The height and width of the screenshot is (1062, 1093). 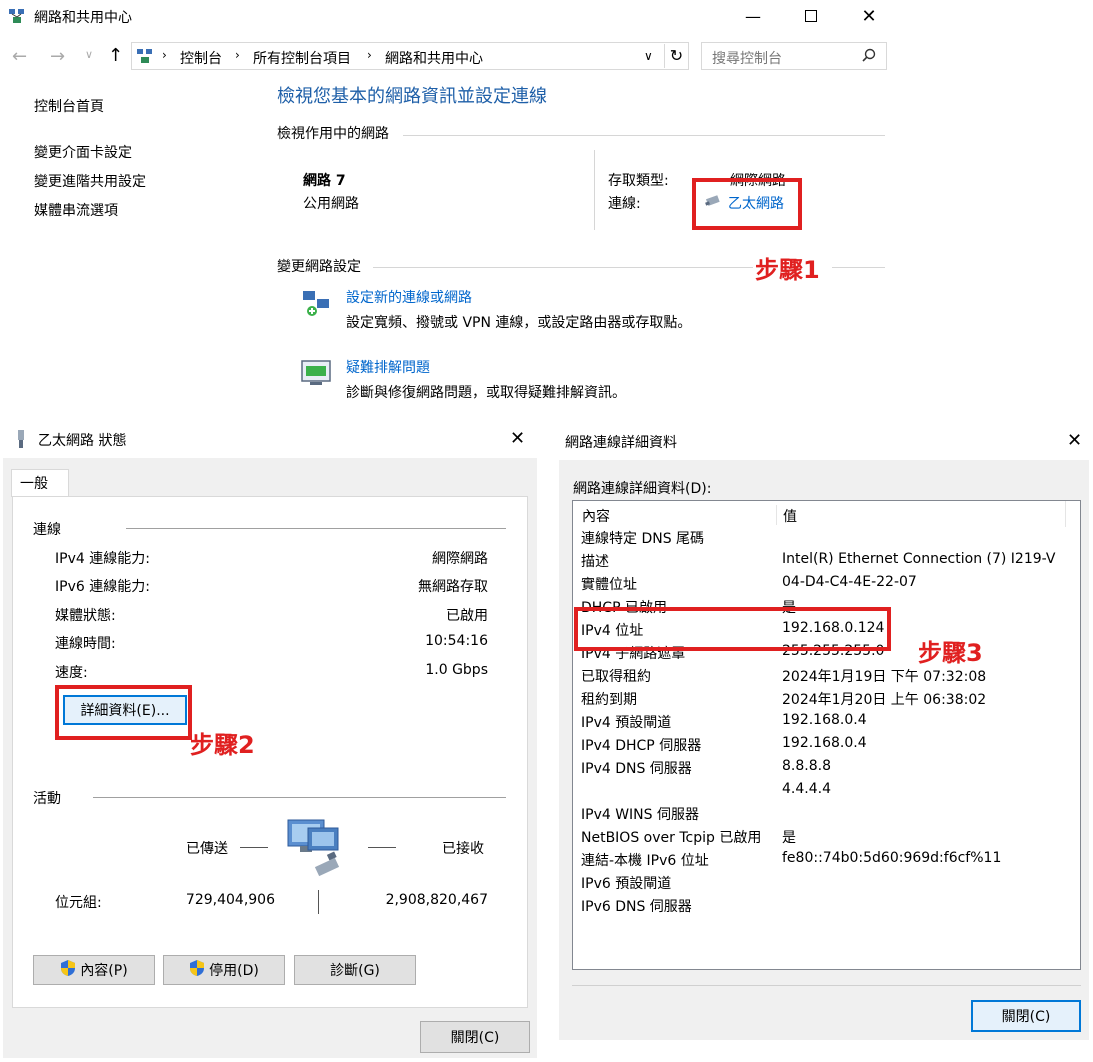 What do you see at coordinates (624, 204) in the screenshot?
I see `connection-label: 連線:` at bounding box center [624, 204].